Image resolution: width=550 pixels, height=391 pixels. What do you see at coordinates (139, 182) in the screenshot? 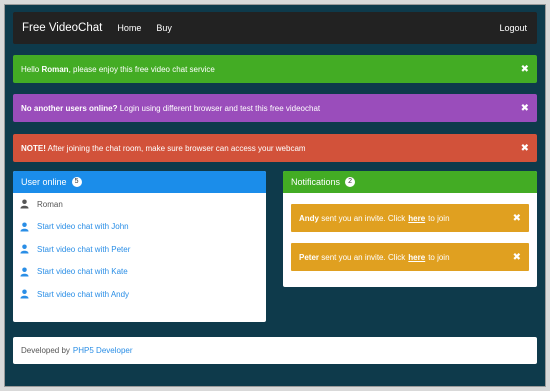
I see `users-online-header: User online 5` at bounding box center [139, 182].